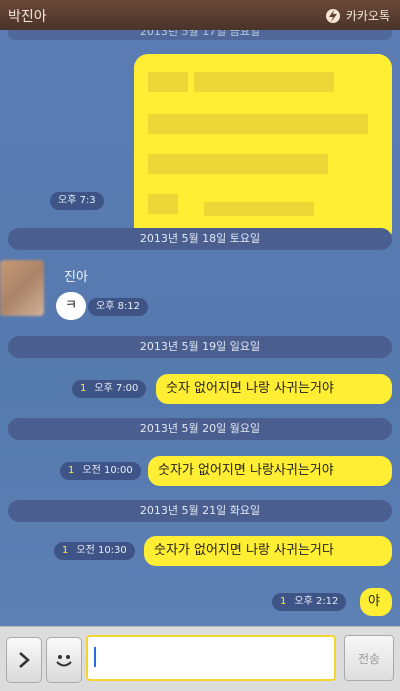  I want to click on outgoing-message-bubble: 야, so click(376, 602).